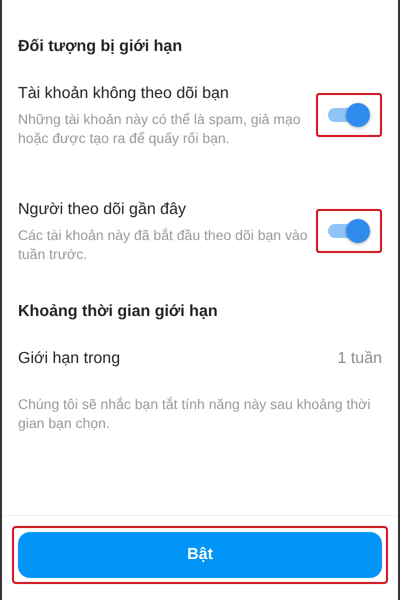 The height and width of the screenshot is (600, 400). What do you see at coordinates (69, 358) in the screenshot?
I see `setting-label: Giới hạn trong` at bounding box center [69, 358].